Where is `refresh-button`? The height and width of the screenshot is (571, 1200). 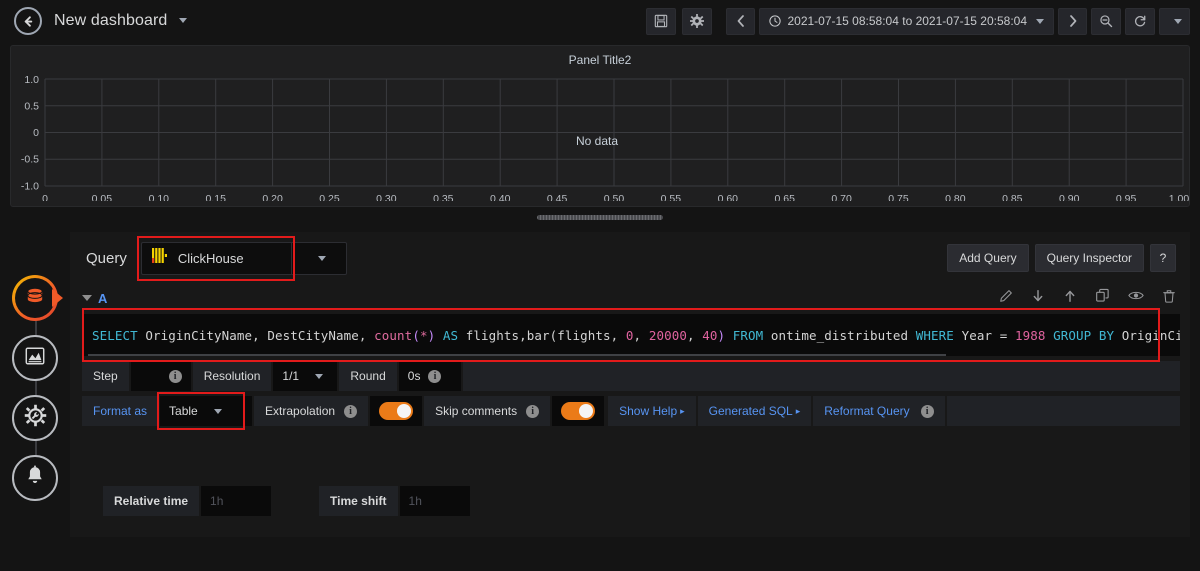
refresh-button is located at coordinates (1140, 21).